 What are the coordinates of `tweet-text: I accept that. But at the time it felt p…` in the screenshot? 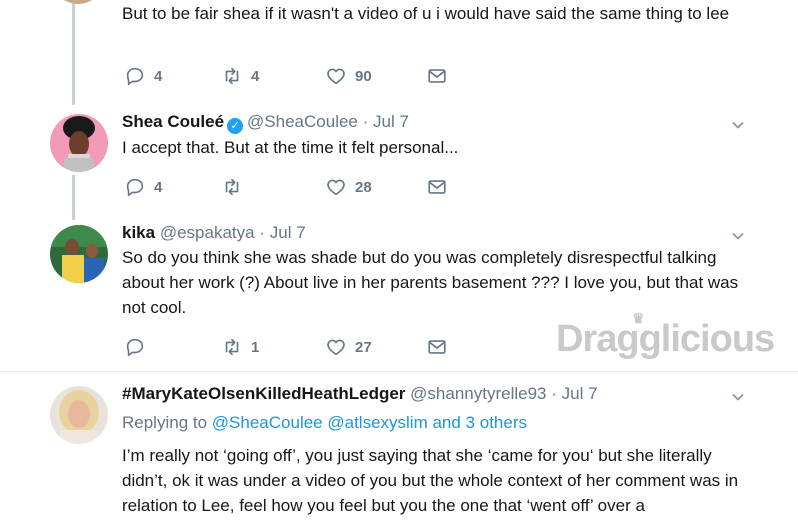 It's located at (290, 147).